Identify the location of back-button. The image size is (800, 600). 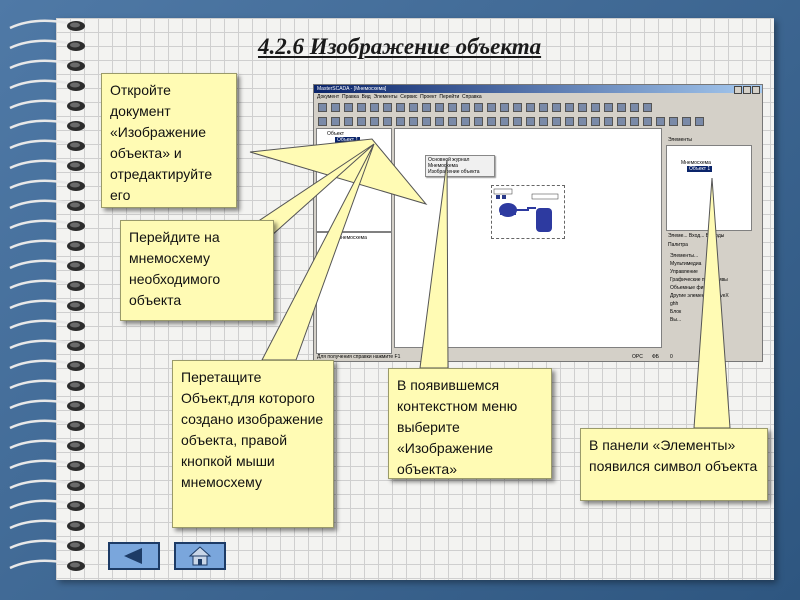
(134, 556).